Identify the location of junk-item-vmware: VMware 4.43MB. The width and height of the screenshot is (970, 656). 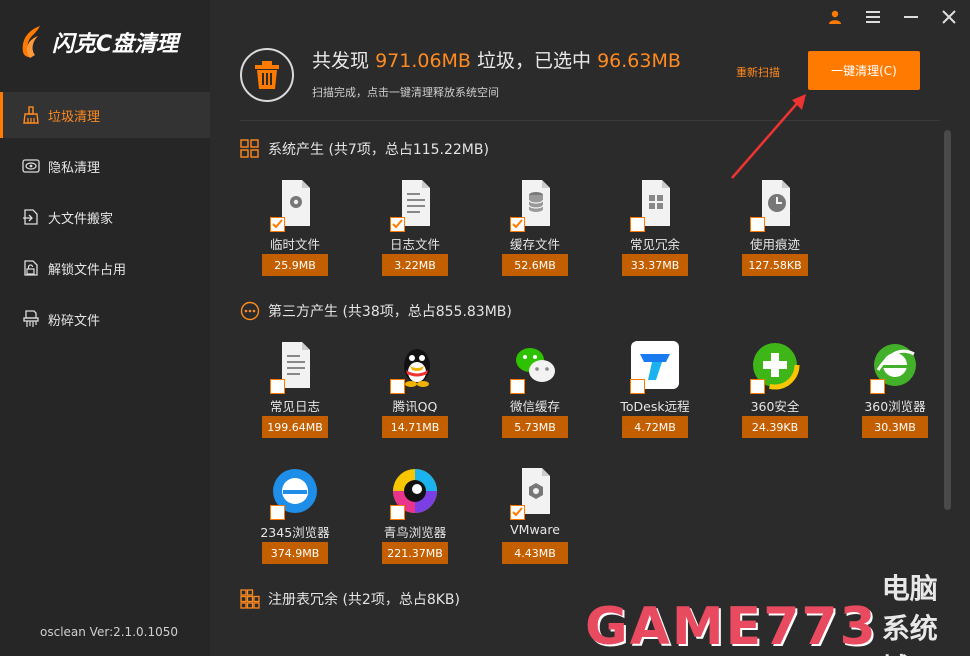
(535, 515).